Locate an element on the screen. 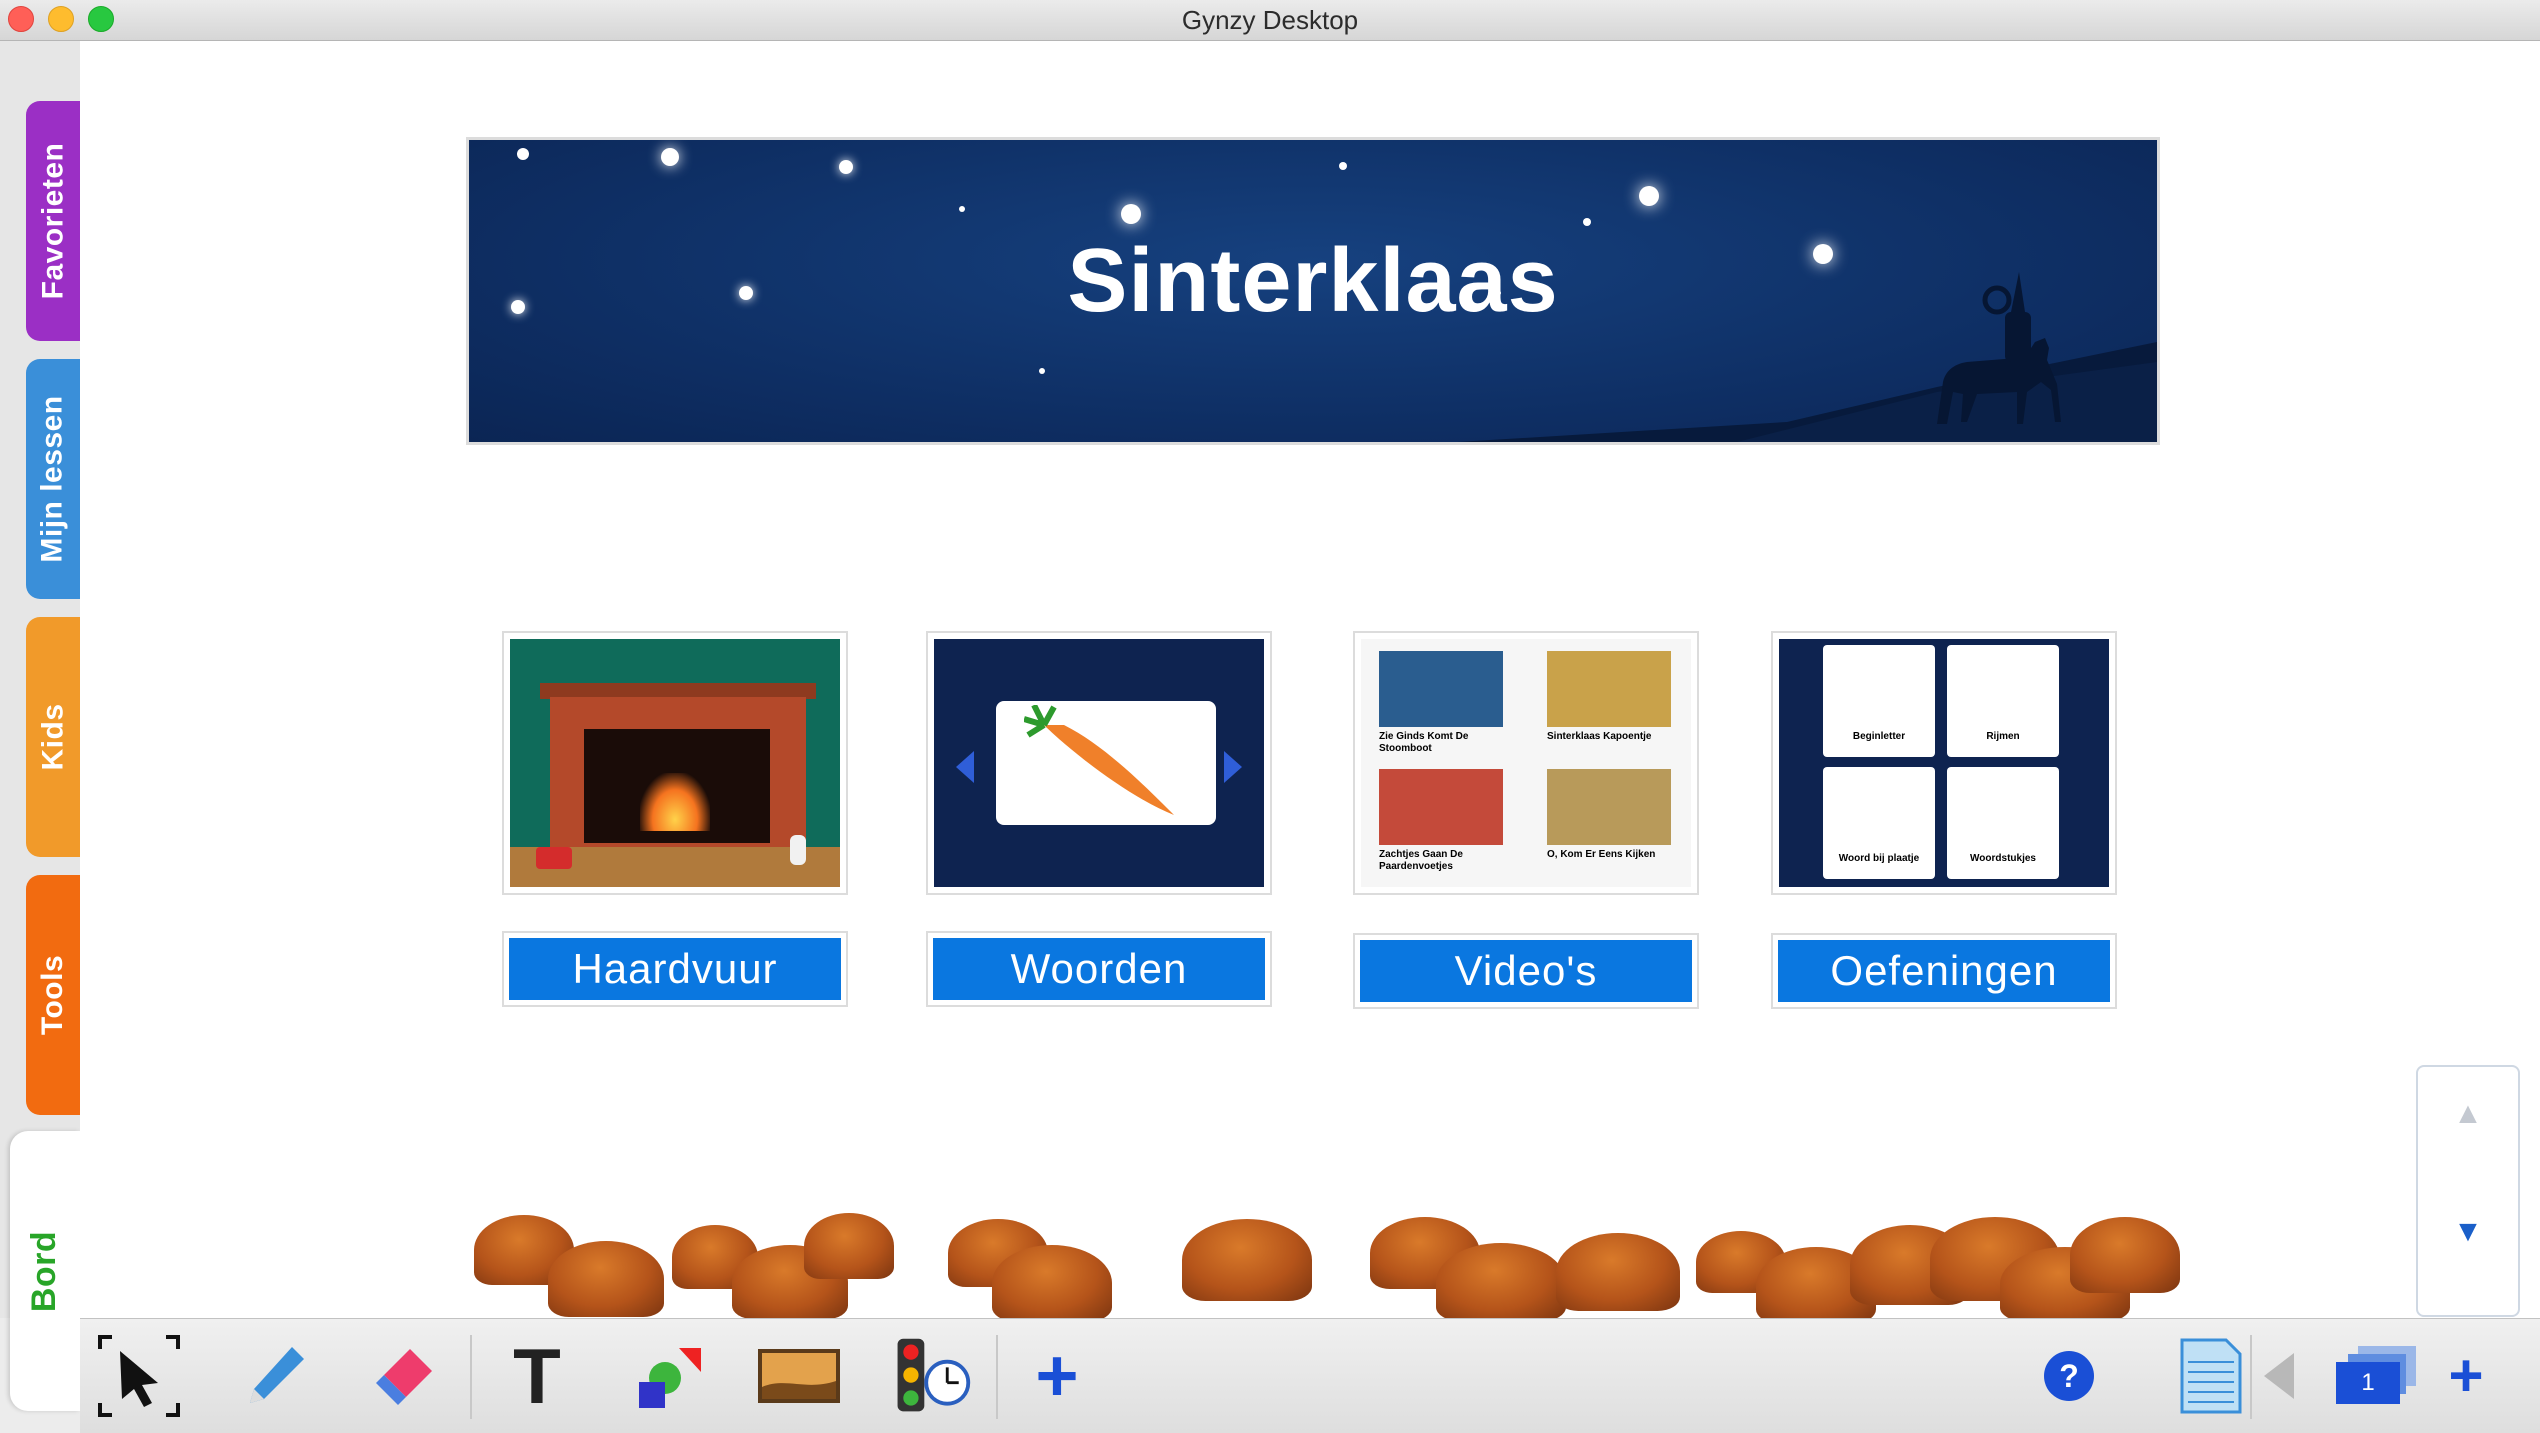 This screenshot has width=2540, height=1433. page-overview-button: 1 is located at coordinates (2376, 1376).